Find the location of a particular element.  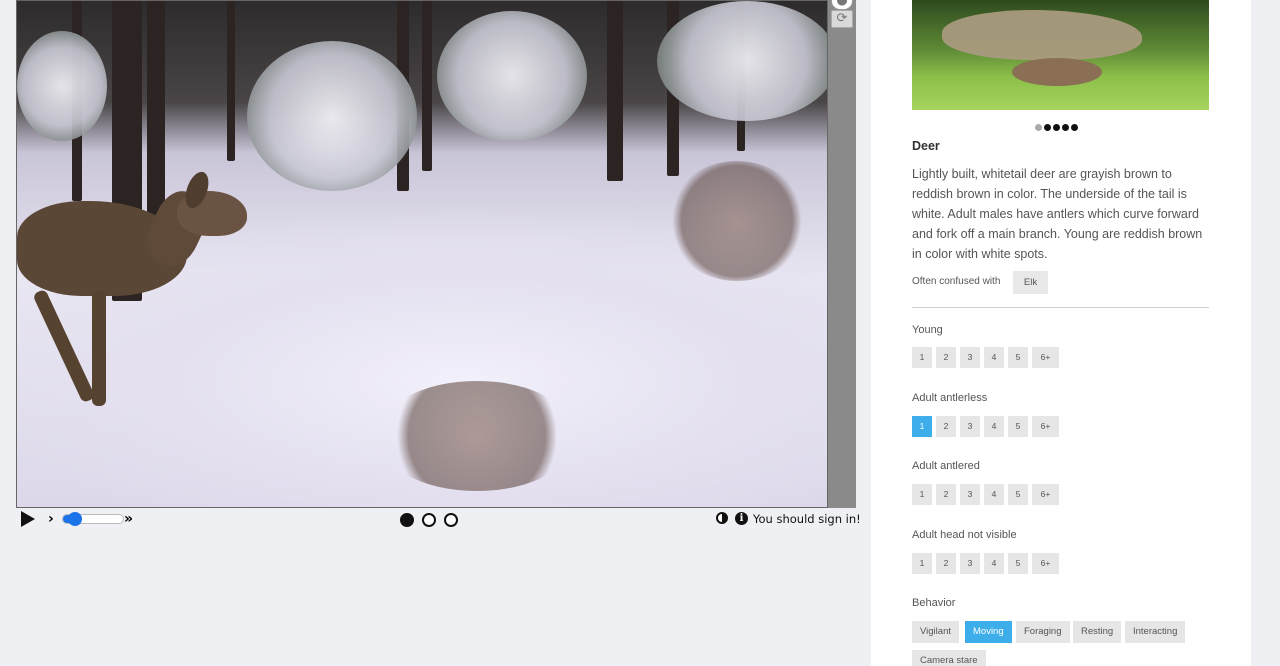

image-carousel-dots is located at coordinates (1057, 123).